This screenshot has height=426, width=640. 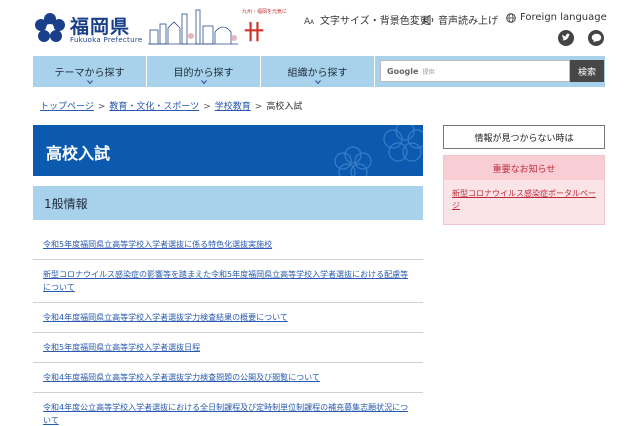 I want to click on nav-theme: テーマから探す, so click(x=90, y=71).